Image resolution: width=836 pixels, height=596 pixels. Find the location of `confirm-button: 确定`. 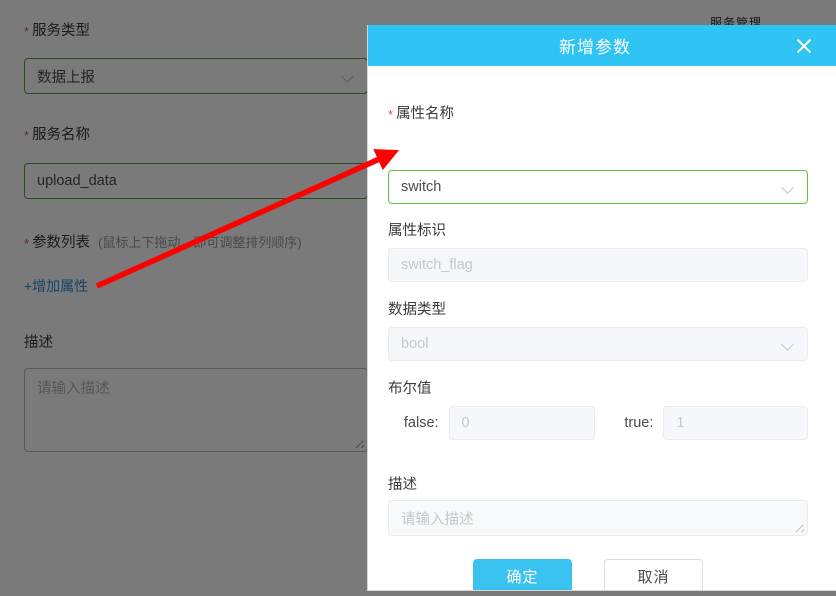

confirm-button: 确定 is located at coordinates (522, 574).